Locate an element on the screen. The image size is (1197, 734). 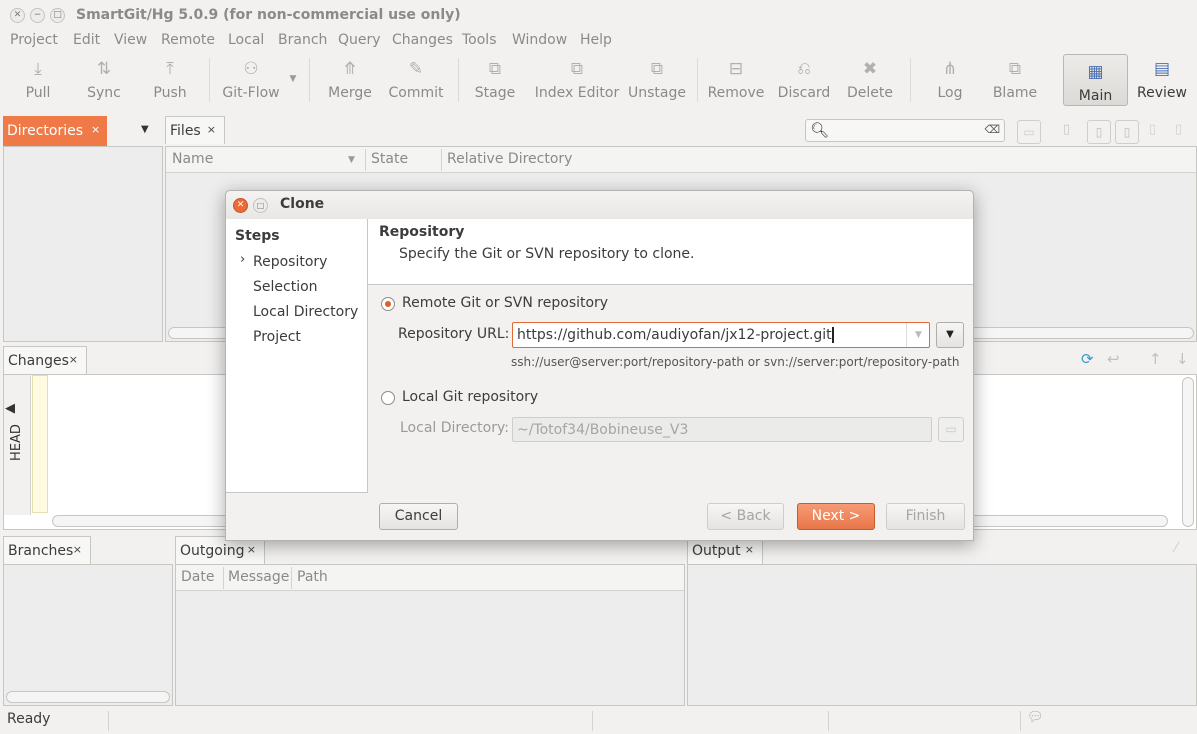
next-change-icon: ↓ is located at coordinates (1182, 359).